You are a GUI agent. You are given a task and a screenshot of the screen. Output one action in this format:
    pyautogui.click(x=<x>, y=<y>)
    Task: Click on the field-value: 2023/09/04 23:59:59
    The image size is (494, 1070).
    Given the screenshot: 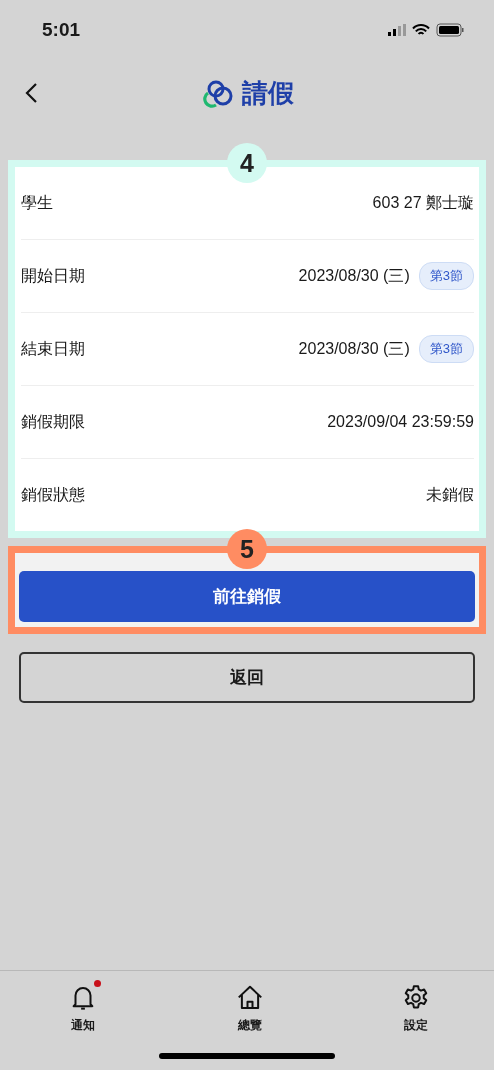 What is the action you would take?
    pyautogui.click(x=400, y=422)
    